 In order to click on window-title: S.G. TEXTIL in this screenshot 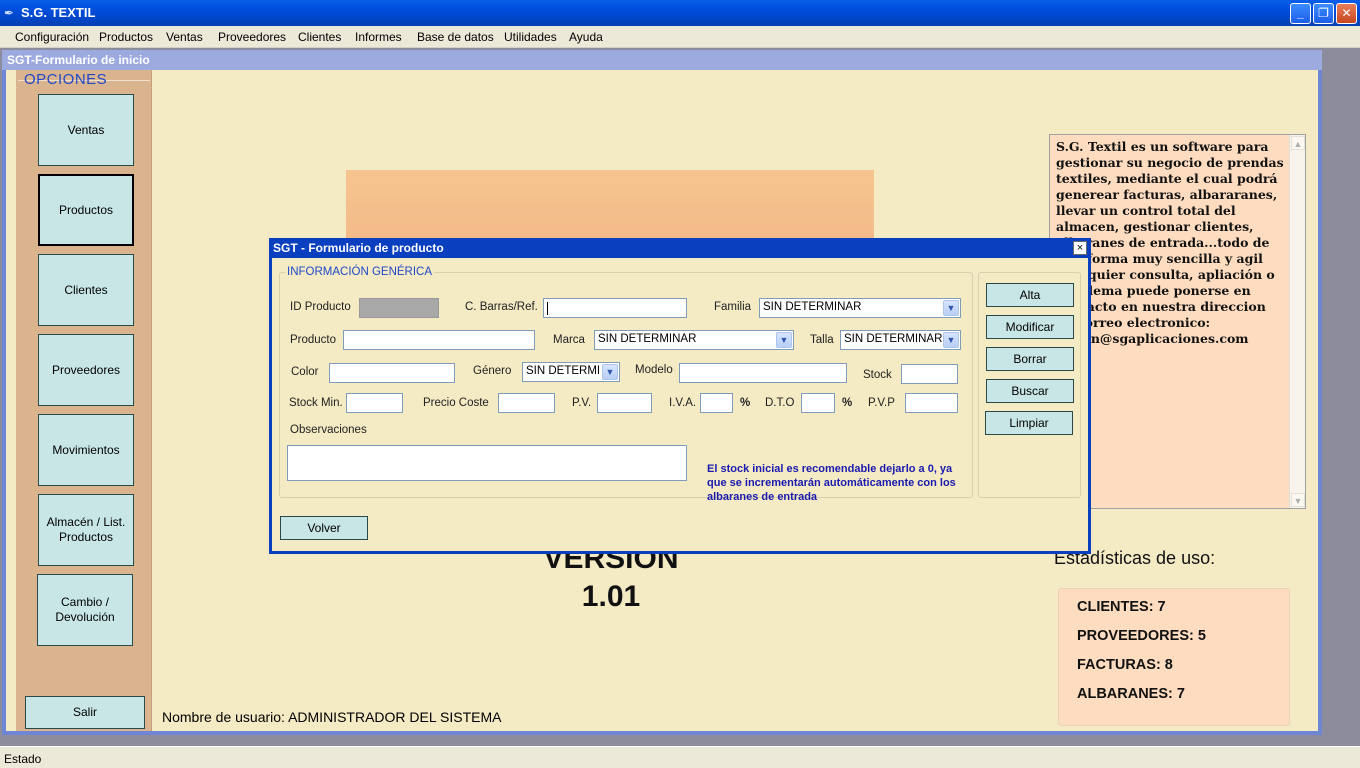, I will do `click(58, 12)`.